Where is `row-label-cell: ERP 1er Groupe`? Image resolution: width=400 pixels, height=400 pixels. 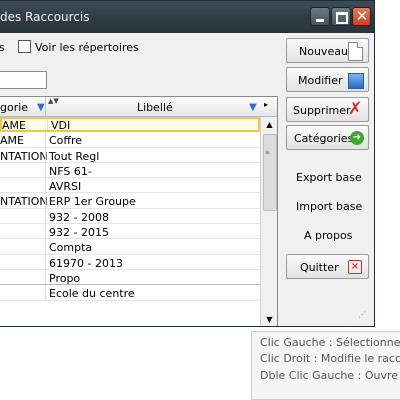
row-label-cell: ERP 1er Groupe is located at coordinates (92, 202).